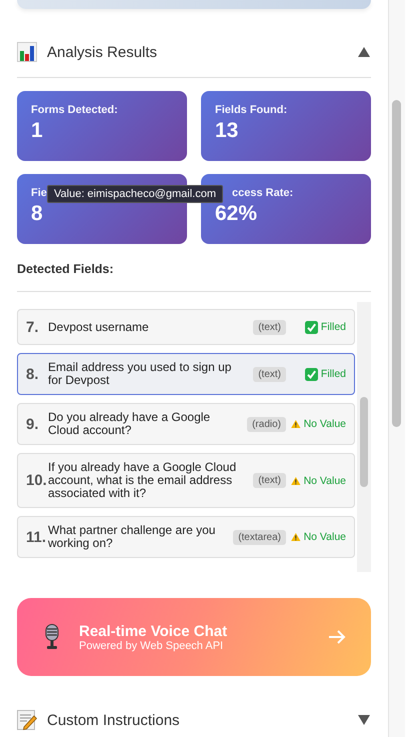 Image resolution: width=406 pixels, height=737 pixels. What do you see at coordinates (142, 480) in the screenshot?
I see `field-label: If you already have a Google Cloud account, what is the email address associated with it?` at bounding box center [142, 480].